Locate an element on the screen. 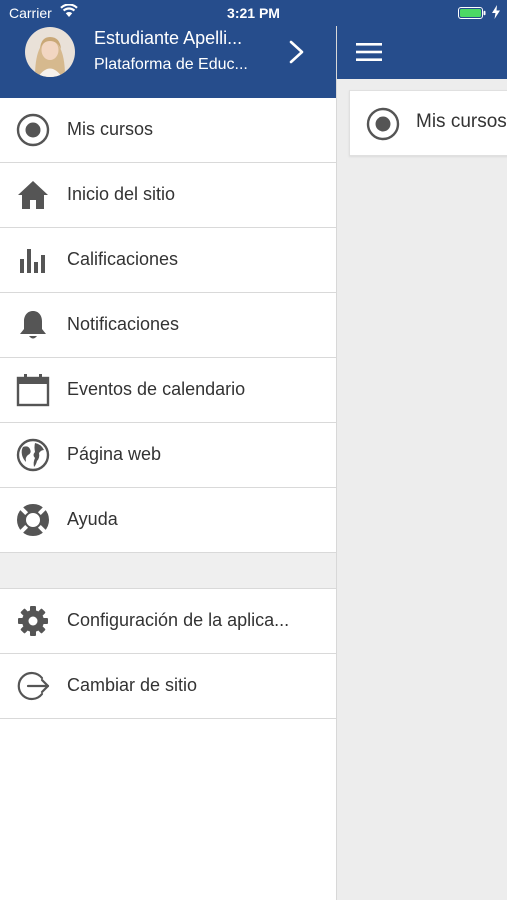 This screenshot has width=507, height=900. bar-chart-icon is located at coordinates (32, 261).